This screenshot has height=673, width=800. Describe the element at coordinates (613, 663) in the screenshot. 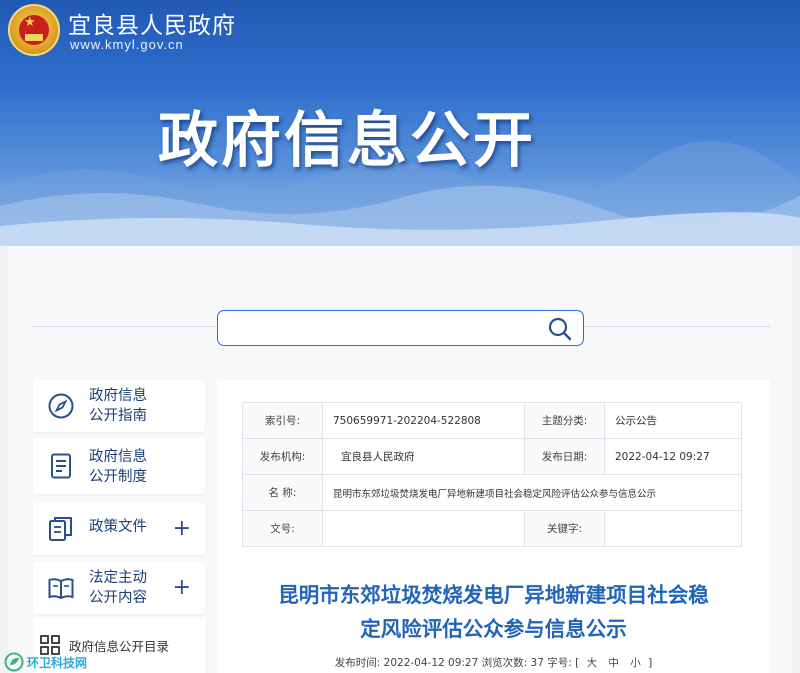

I see `font-medium-button: 中` at that location.